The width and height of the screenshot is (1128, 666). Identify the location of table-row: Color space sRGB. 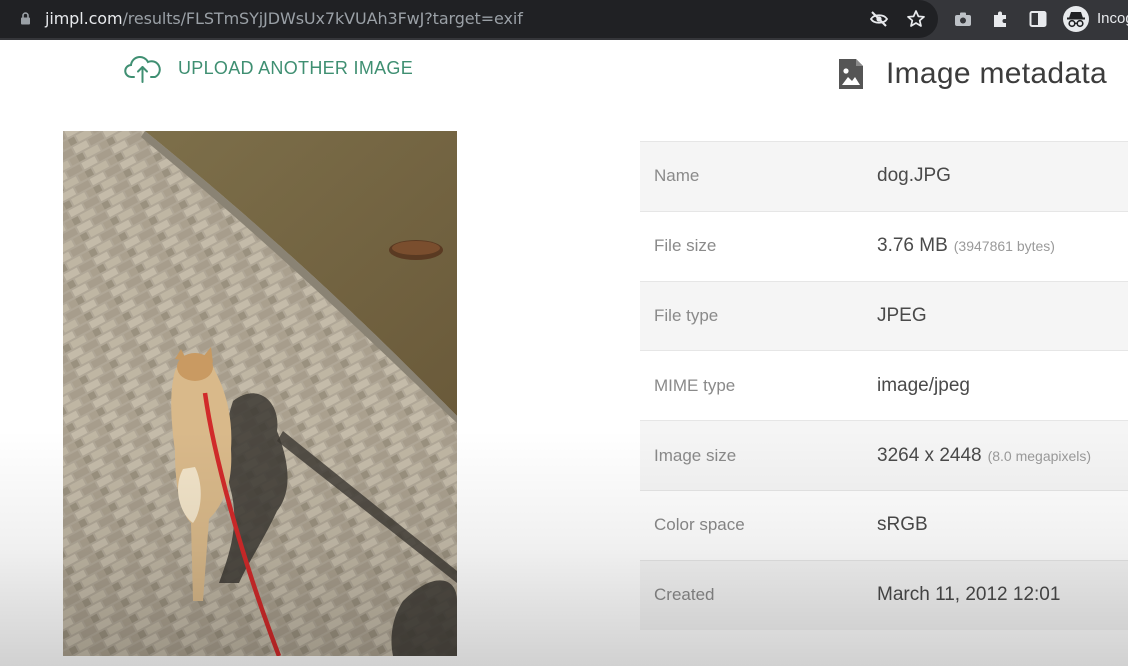
(884, 524).